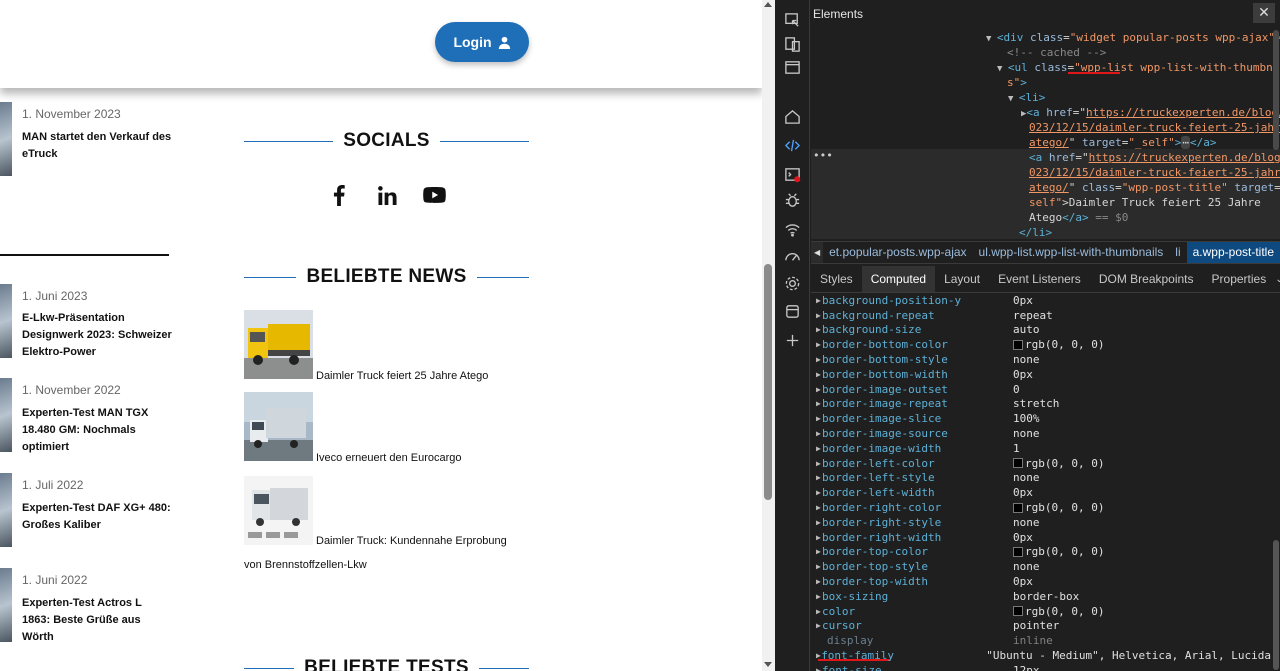 This screenshot has width=1280, height=671. I want to click on computed-scrollbar-thumb, so click(1276, 605).